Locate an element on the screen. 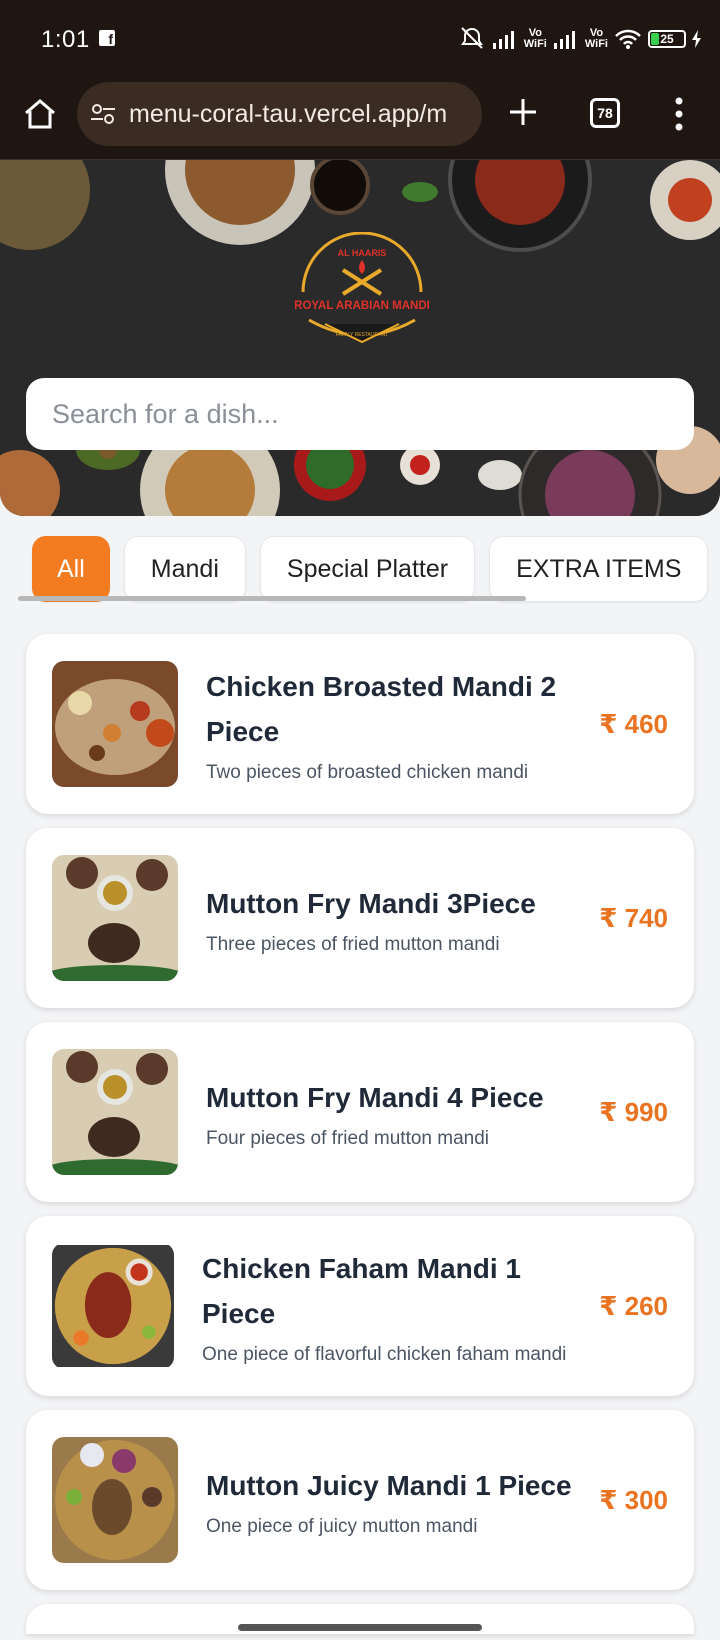 Image resolution: width=720 pixels, height=1640 pixels. vowifi-icon: Vo WiFi is located at coordinates (535, 38).